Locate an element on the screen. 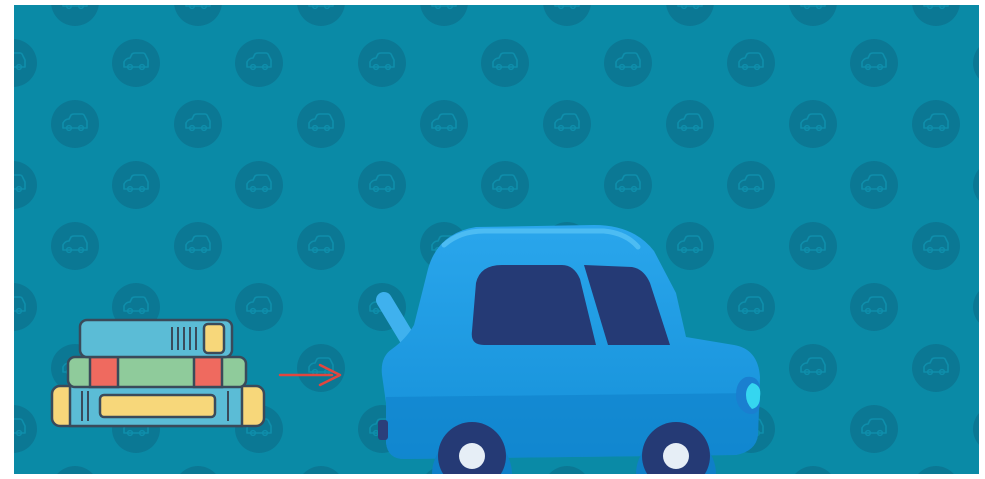 The height and width of the screenshot is (479, 985). rear-window is located at coordinates (533, 305).